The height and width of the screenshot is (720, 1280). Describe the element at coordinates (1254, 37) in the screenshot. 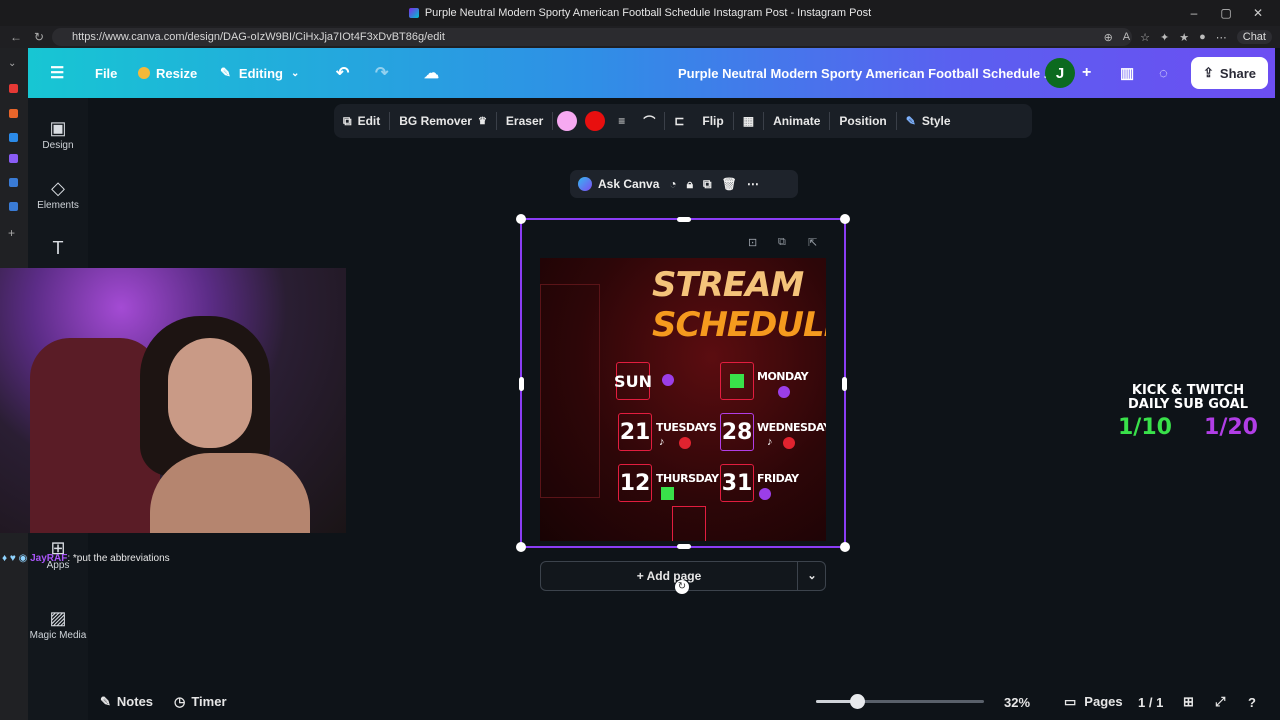

I see `copilot-chat-button: Chat` at that location.